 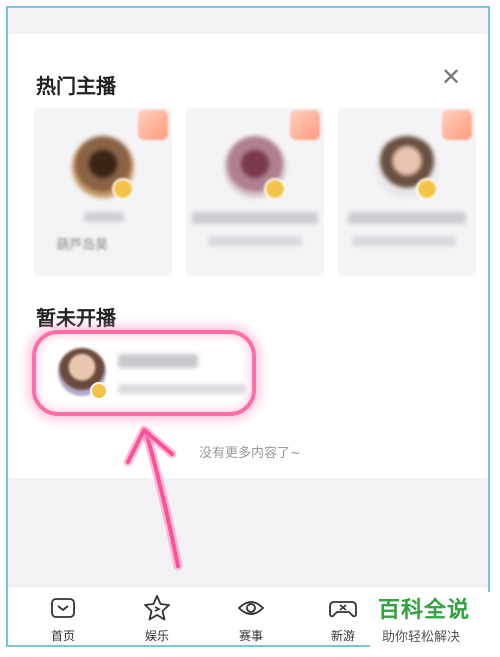 What do you see at coordinates (76, 318) in the screenshot?
I see `offline-title: 暂未开播` at bounding box center [76, 318].